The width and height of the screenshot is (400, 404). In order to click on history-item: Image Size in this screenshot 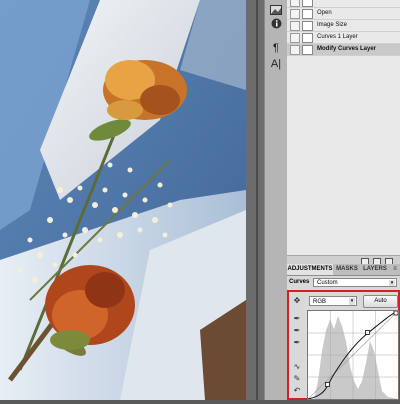, I will do `click(343, 26)`.